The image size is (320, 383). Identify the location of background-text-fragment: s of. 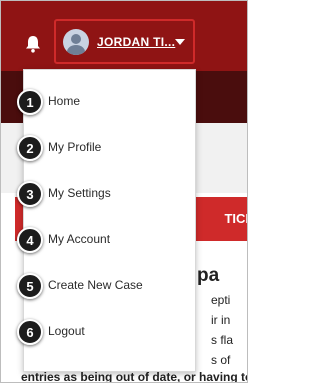
(221, 360).